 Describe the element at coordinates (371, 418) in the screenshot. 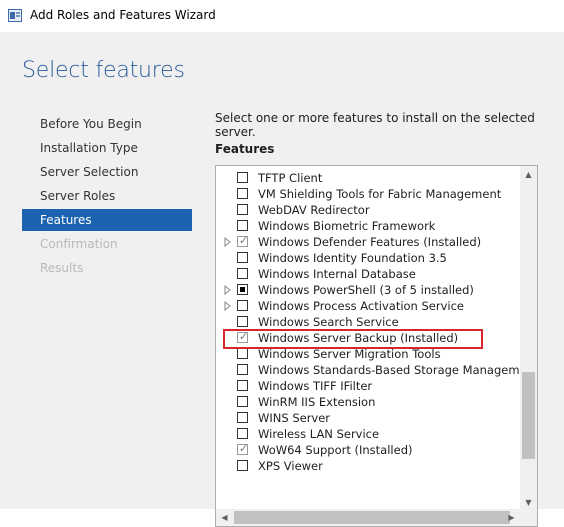

I see `feature-item: WINS Server` at that location.